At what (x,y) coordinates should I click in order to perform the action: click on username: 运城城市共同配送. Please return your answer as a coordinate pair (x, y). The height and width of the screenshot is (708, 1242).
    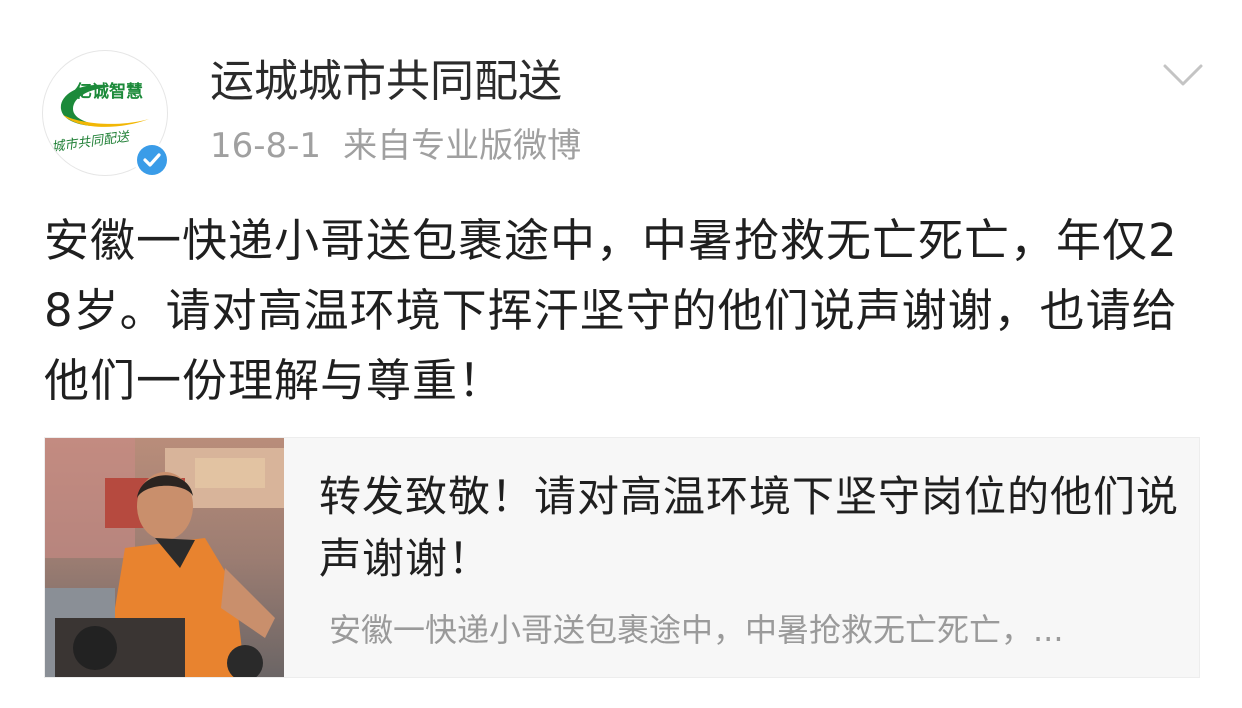
    Looking at the image, I should click on (386, 82).